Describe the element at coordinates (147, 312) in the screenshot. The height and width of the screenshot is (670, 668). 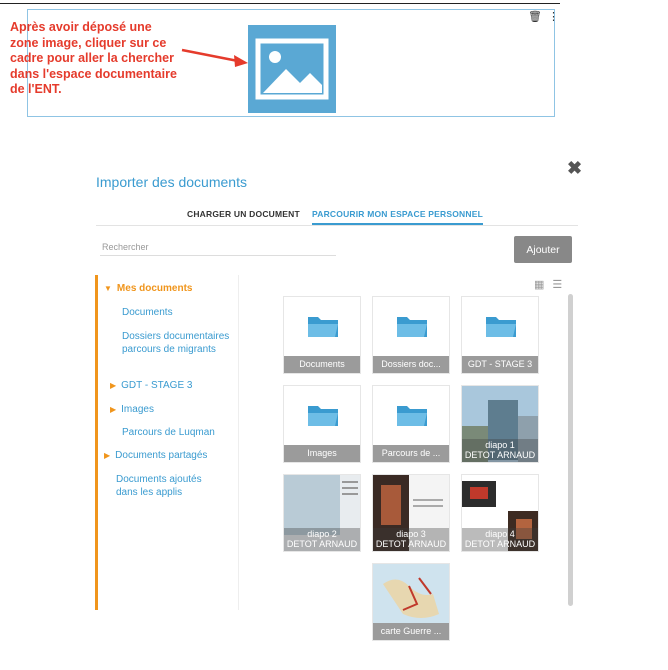
I see `tree-item-documents: Documents` at that location.